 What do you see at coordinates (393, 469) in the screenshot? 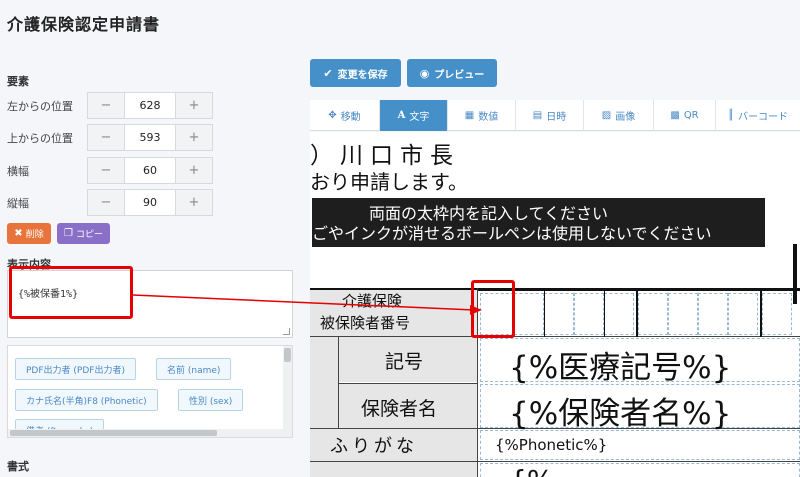
I see `bottom-label-cell` at bounding box center [393, 469].